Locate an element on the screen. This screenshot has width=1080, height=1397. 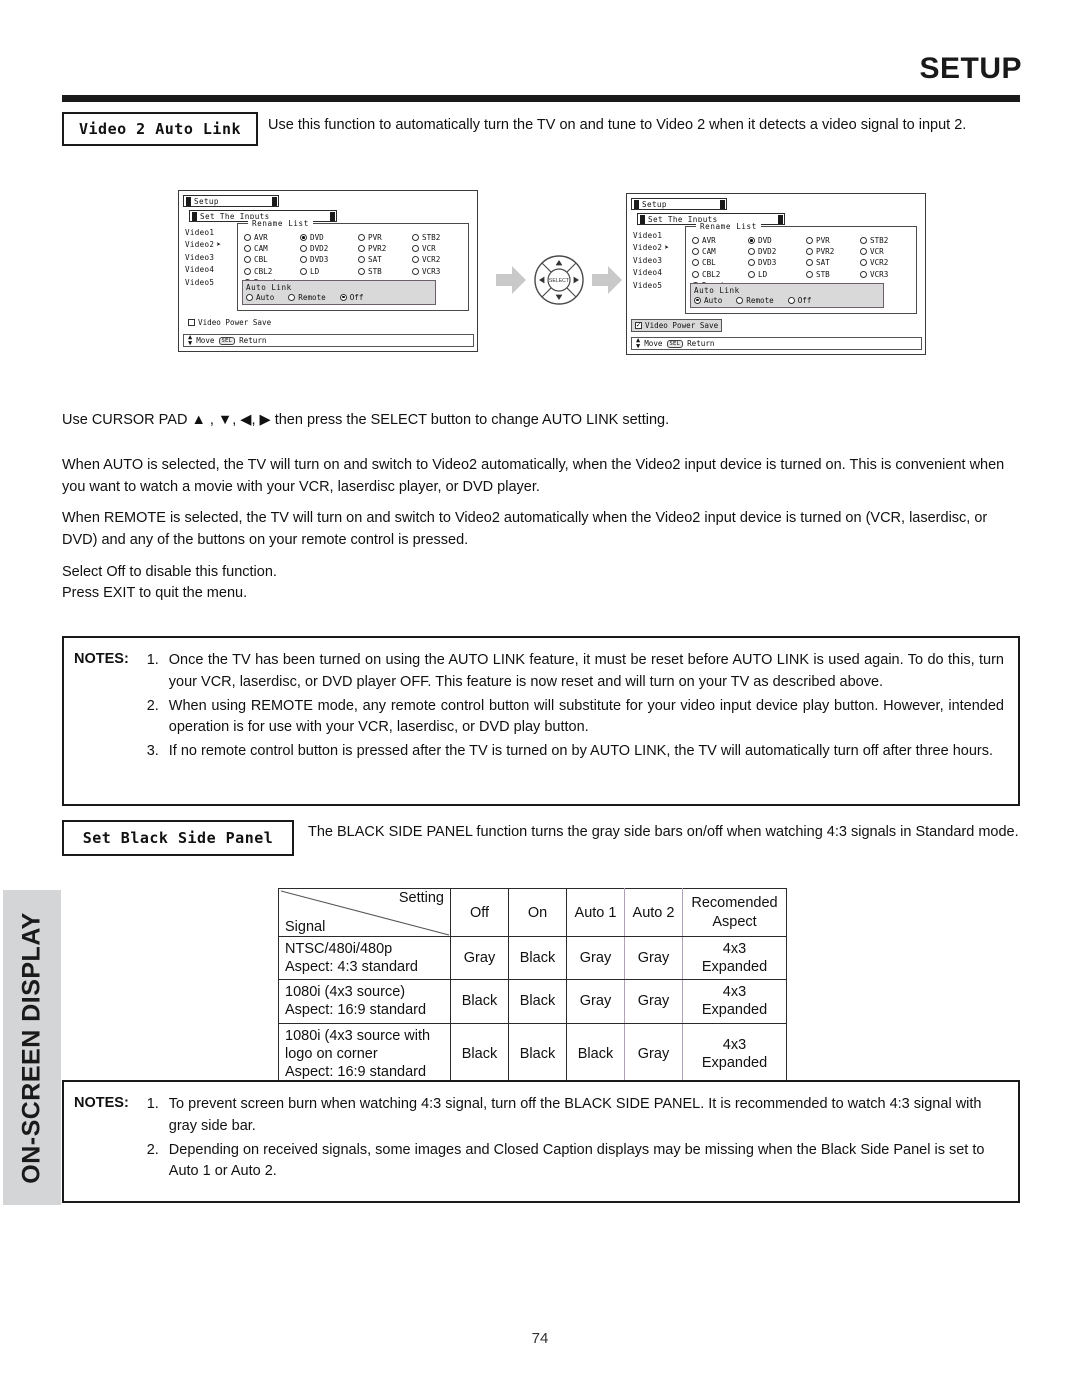
radio-label: CAM is located at coordinates (261, 249).